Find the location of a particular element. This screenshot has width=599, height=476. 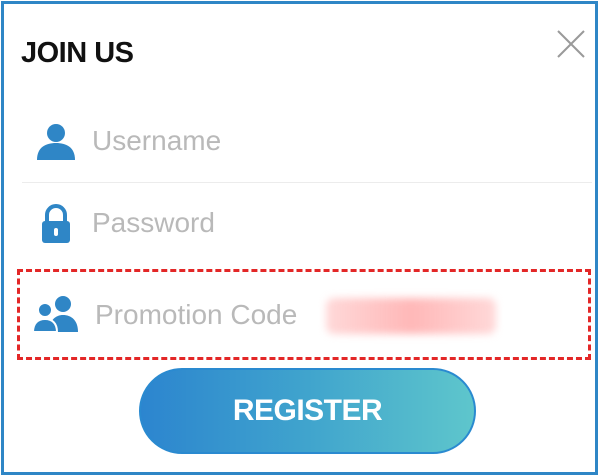

close-button is located at coordinates (571, 44).